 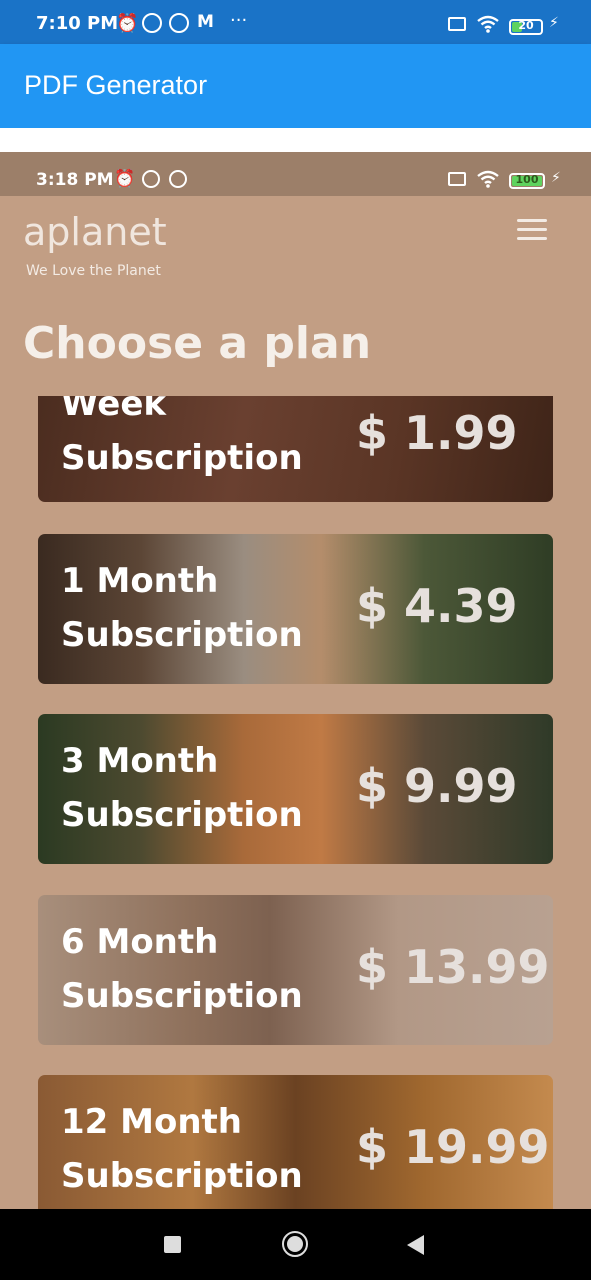 What do you see at coordinates (140, 581) in the screenshot?
I see `plan-duration: 1 Month` at bounding box center [140, 581].